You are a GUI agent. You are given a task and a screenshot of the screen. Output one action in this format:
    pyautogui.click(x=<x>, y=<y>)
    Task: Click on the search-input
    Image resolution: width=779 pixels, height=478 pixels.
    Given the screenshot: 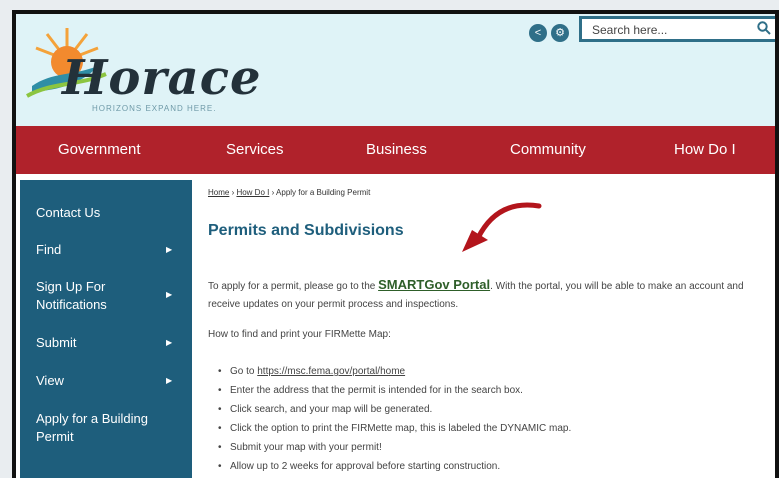 What is the action you would take?
    pyautogui.click(x=672, y=30)
    